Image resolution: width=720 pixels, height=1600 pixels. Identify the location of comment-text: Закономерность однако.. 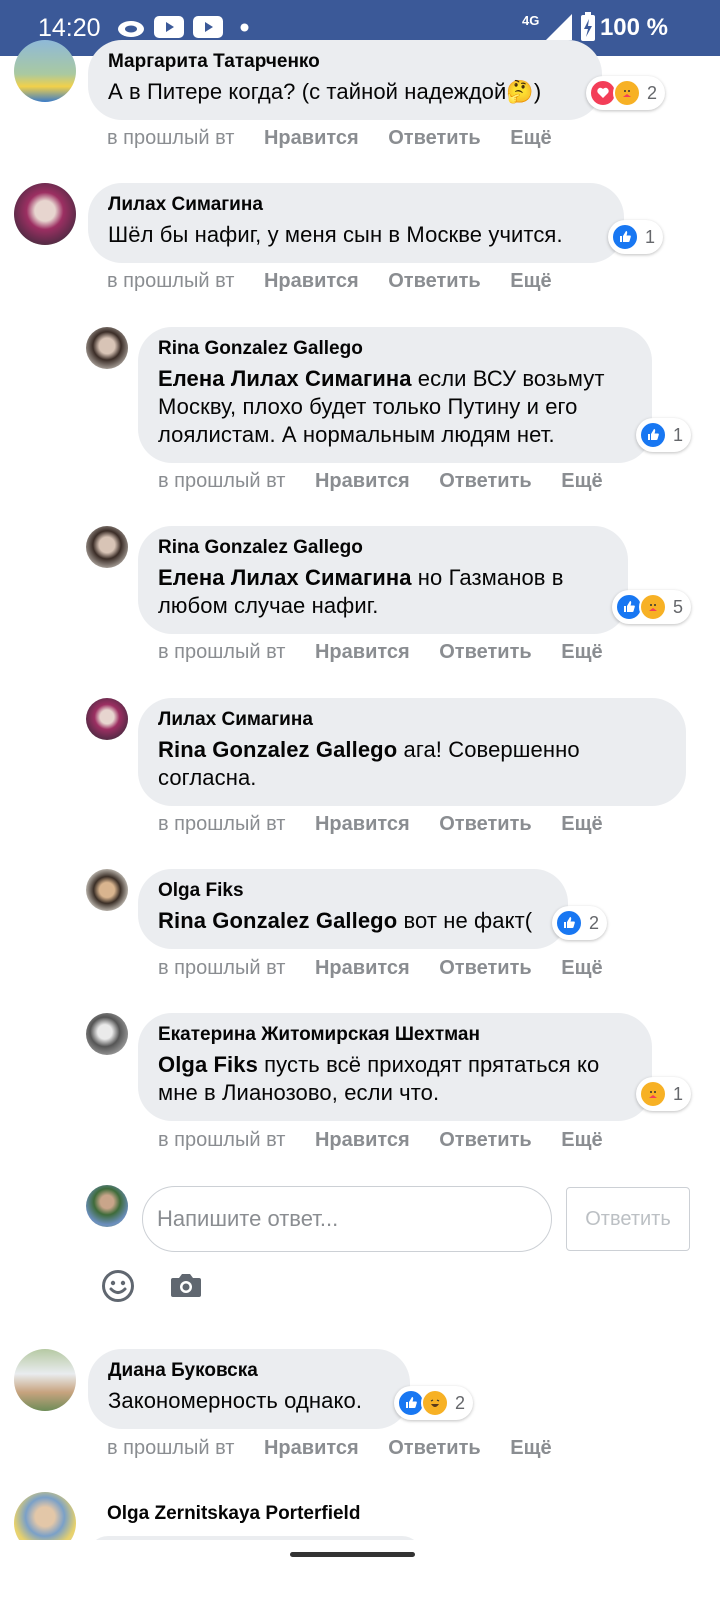
(235, 1400).